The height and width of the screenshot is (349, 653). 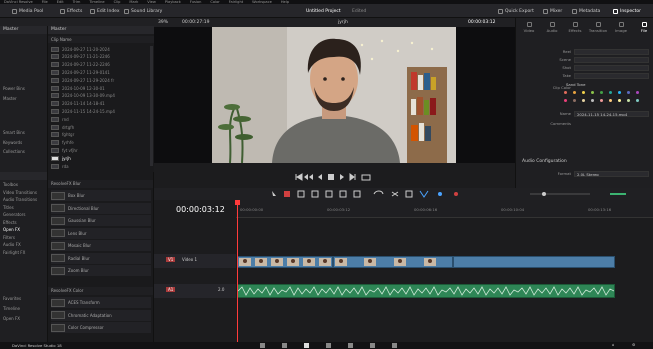 I want to click on settings-icon: ⚙, so click(x=633, y=344).